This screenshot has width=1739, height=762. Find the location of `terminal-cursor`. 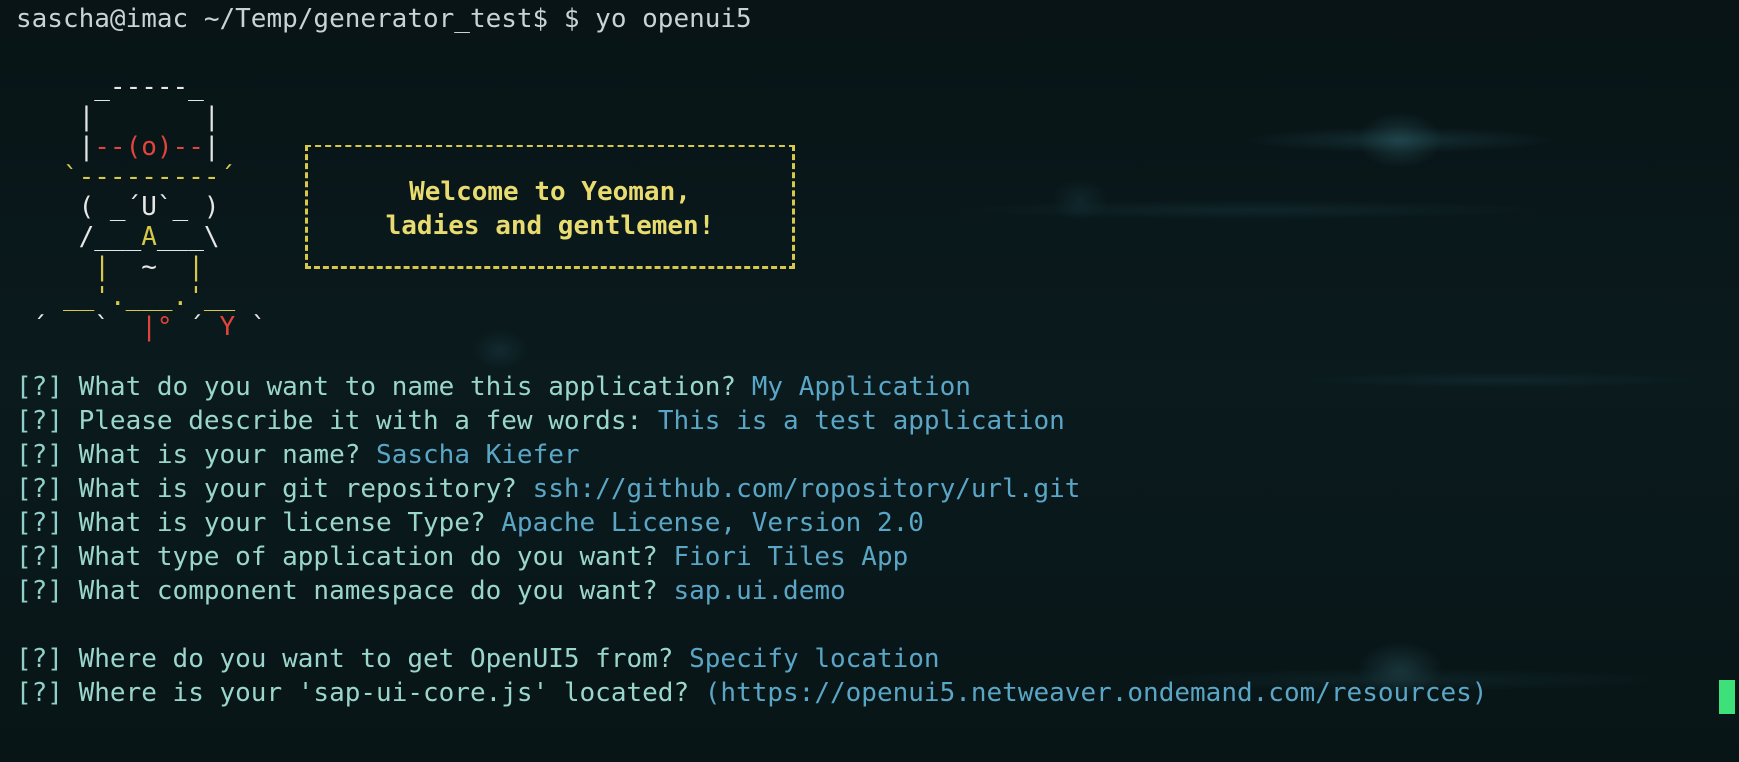

terminal-cursor is located at coordinates (1727, 697).